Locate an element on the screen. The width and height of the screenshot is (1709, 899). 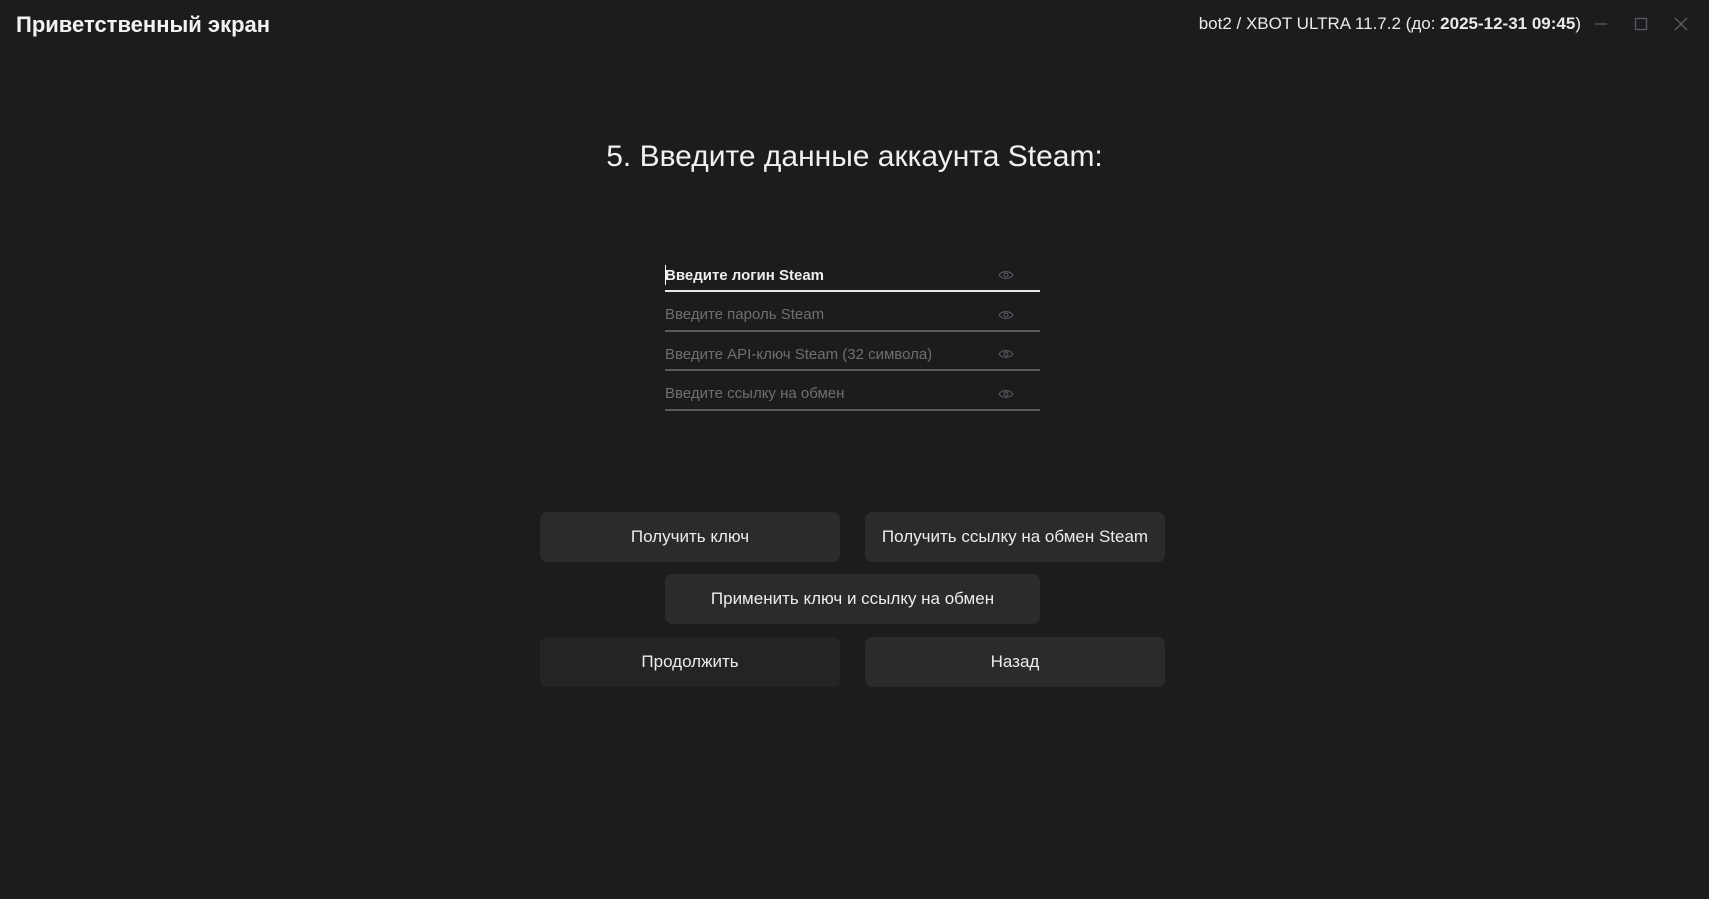
text-caret is located at coordinates (665, 275).